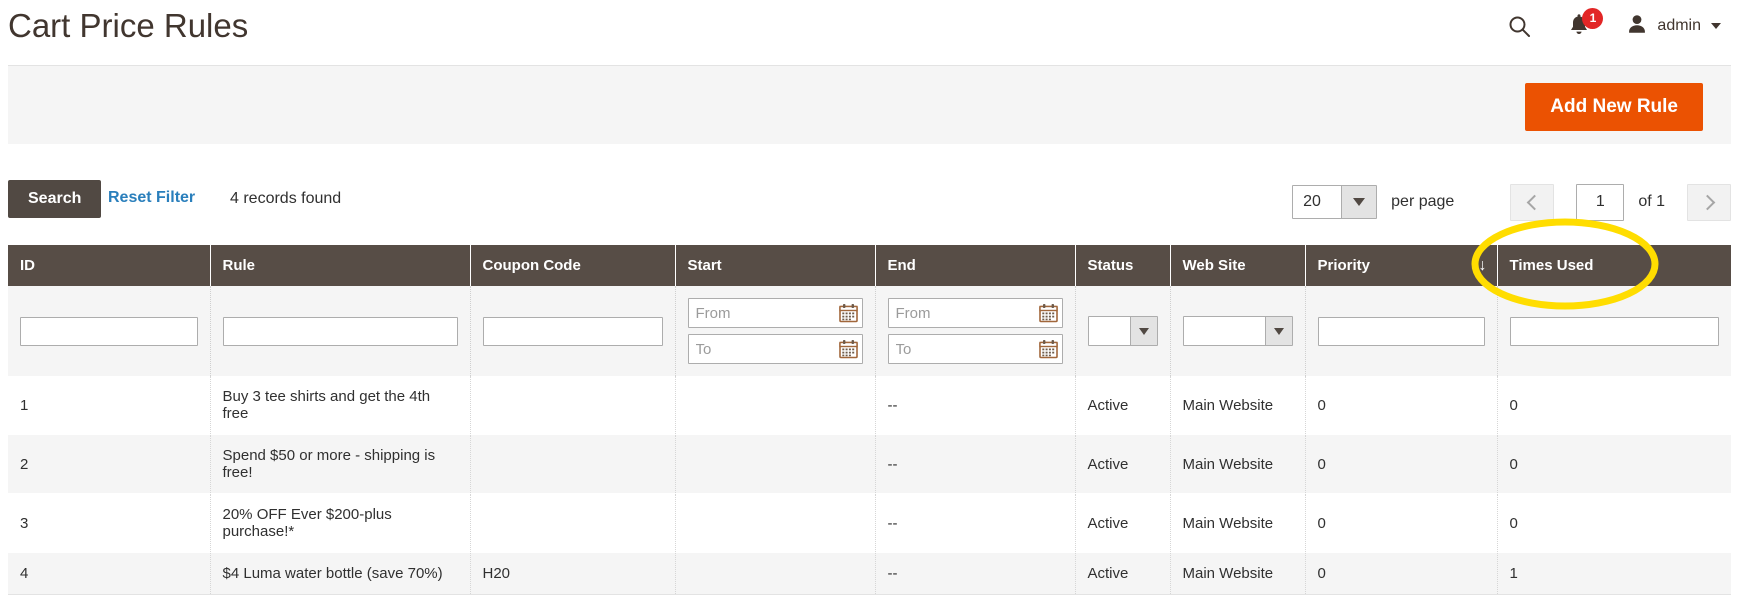  What do you see at coordinates (1423, 201) in the screenshot?
I see `per-page-label: per page` at bounding box center [1423, 201].